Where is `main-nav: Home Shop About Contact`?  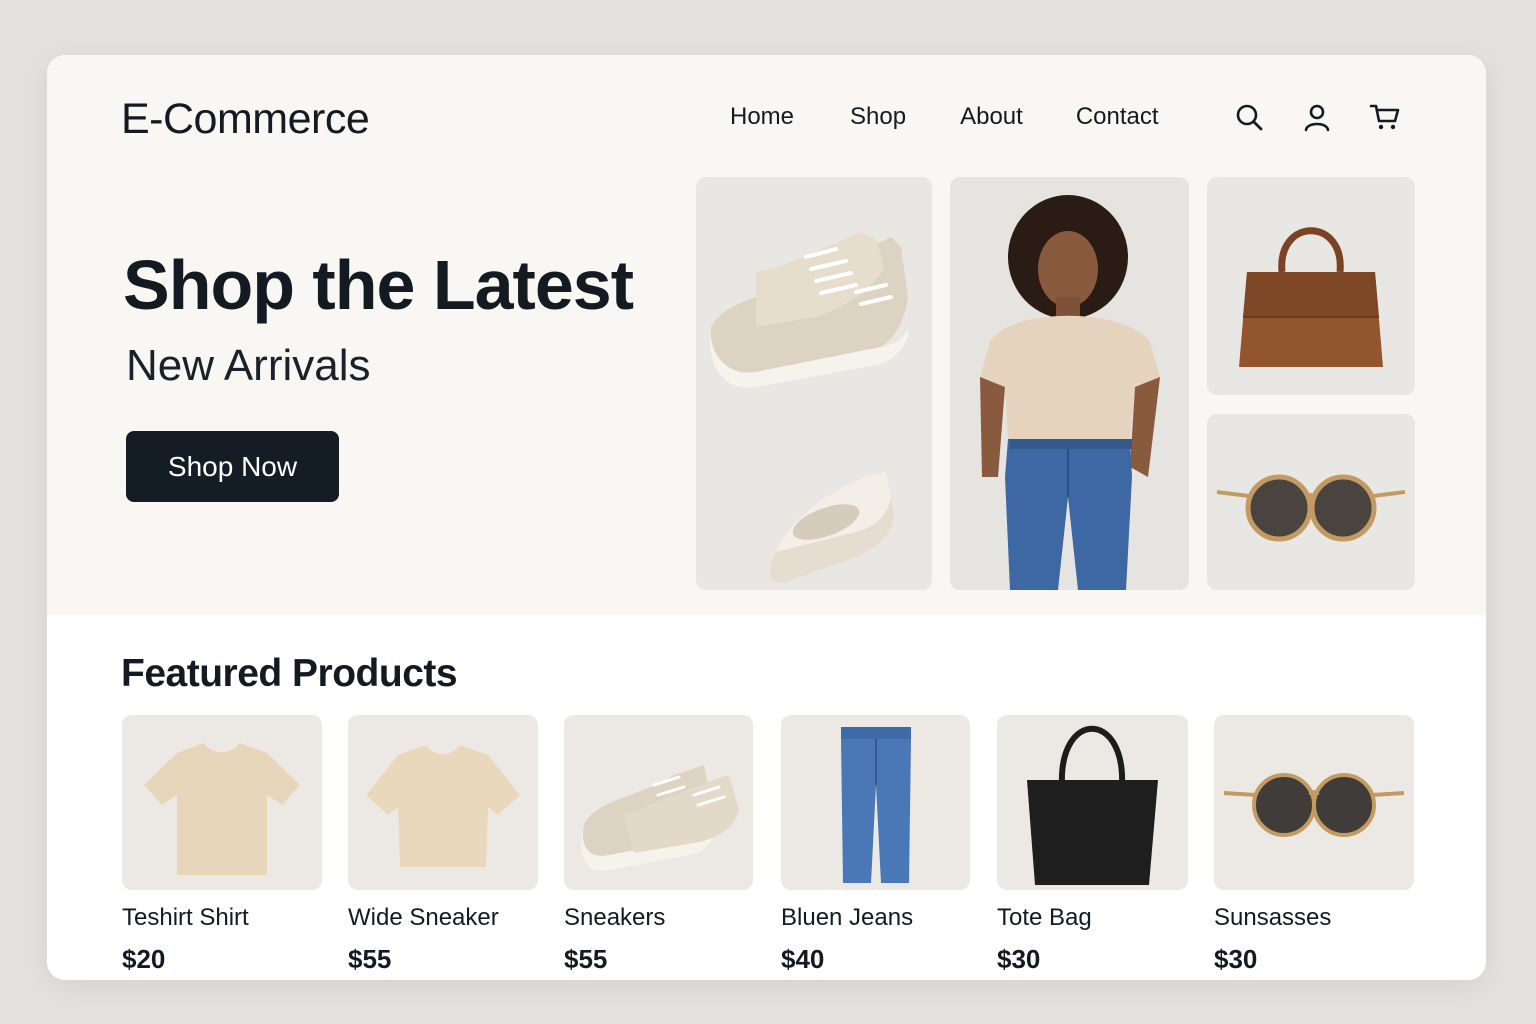
main-nav: Home Shop About Contact is located at coordinates (944, 117).